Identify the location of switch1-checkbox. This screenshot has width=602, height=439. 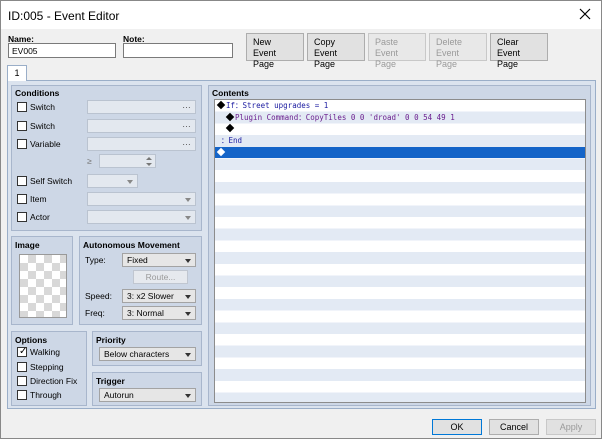
(22, 107).